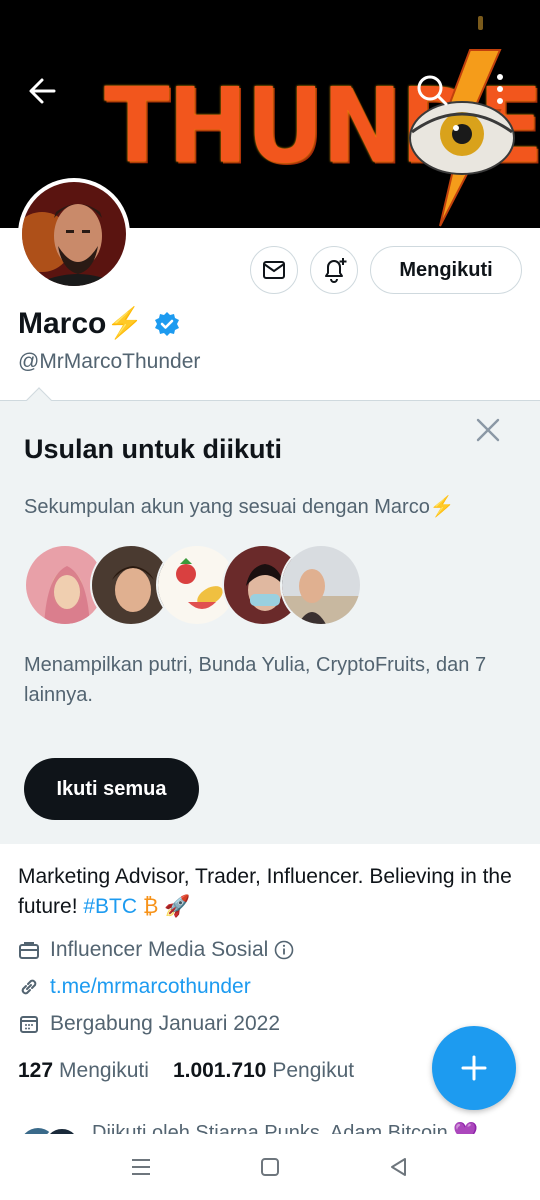 The height and width of the screenshot is (1200, 540). I want to click on more-vertical-icon, so click(500, 89).